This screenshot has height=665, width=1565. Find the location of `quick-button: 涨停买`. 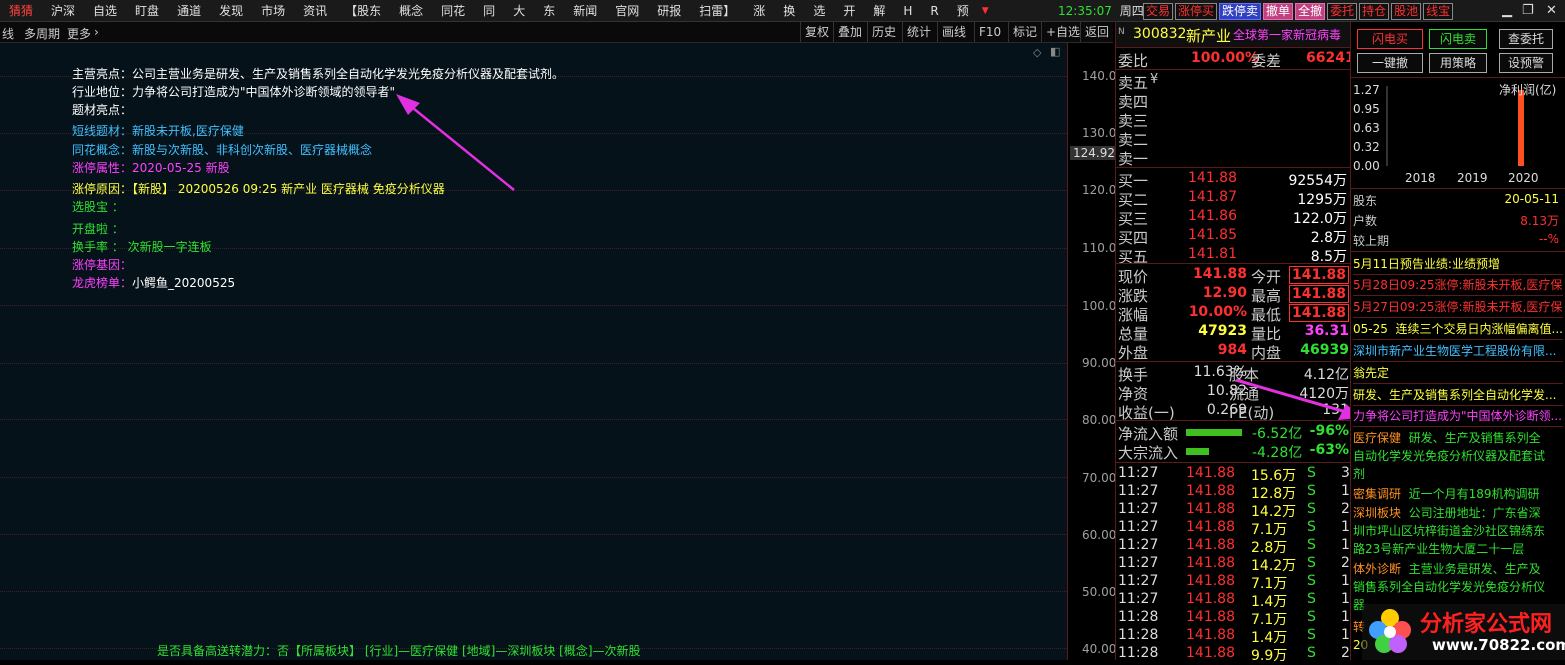

quick-button: 涨停买 is located at coordinates (1196, 11).